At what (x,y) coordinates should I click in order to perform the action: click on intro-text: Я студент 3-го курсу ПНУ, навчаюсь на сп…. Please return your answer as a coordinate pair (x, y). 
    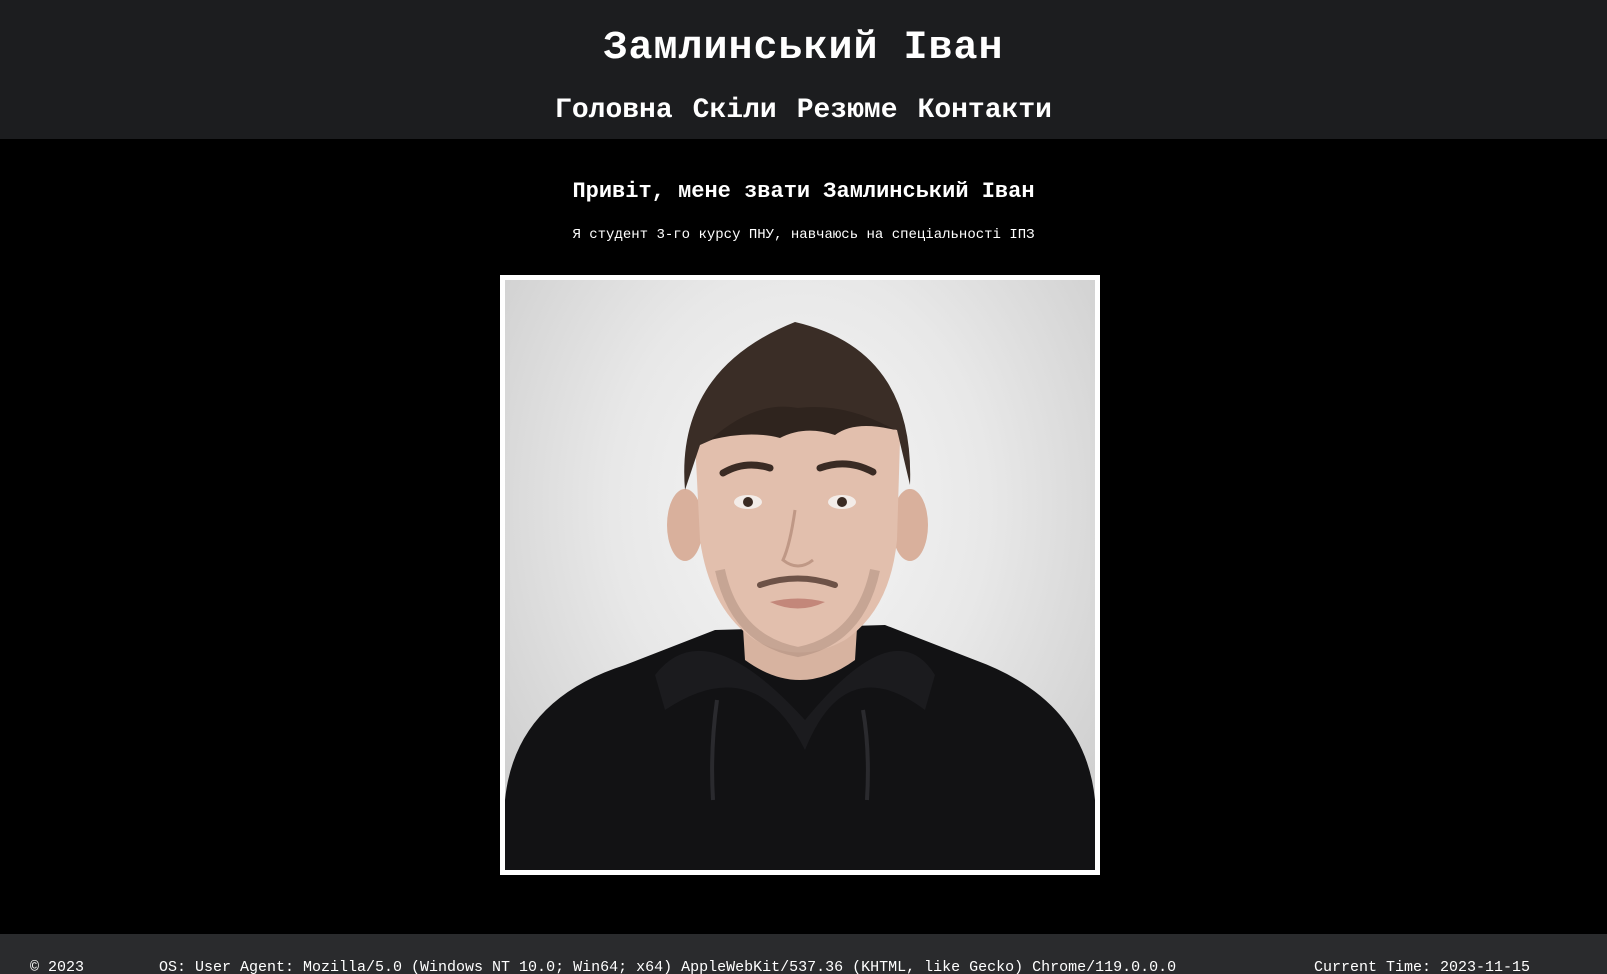
    Looking at the image, I should click on (803, 235).